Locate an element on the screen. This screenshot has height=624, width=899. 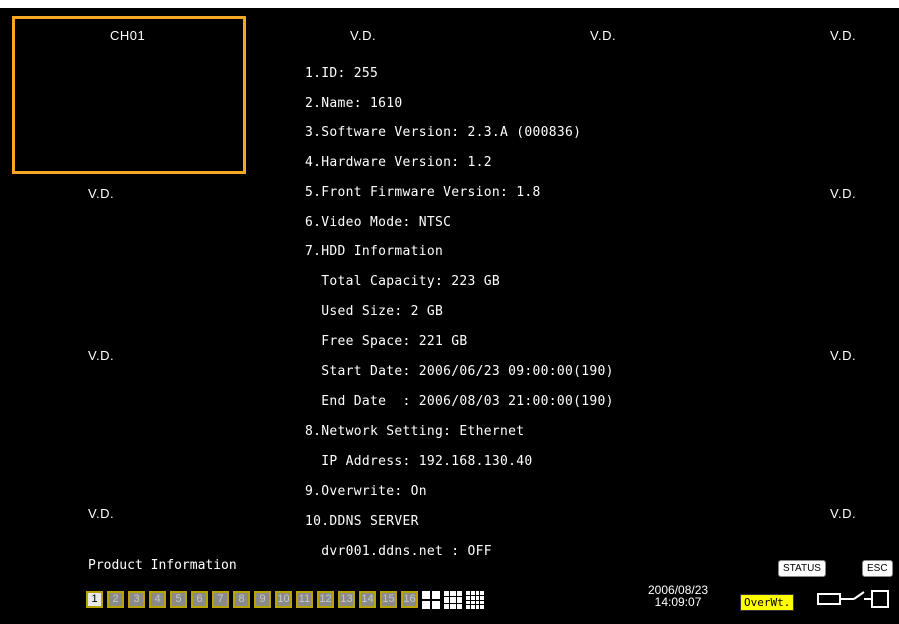
nine-view-icon is located at coordinates (453, 600).